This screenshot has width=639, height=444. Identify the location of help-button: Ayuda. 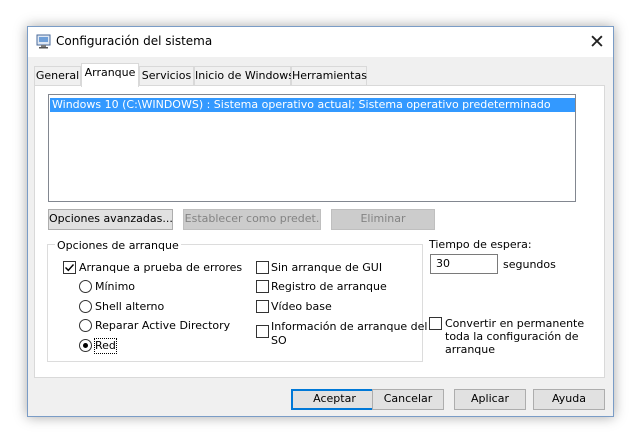
(569, 399).